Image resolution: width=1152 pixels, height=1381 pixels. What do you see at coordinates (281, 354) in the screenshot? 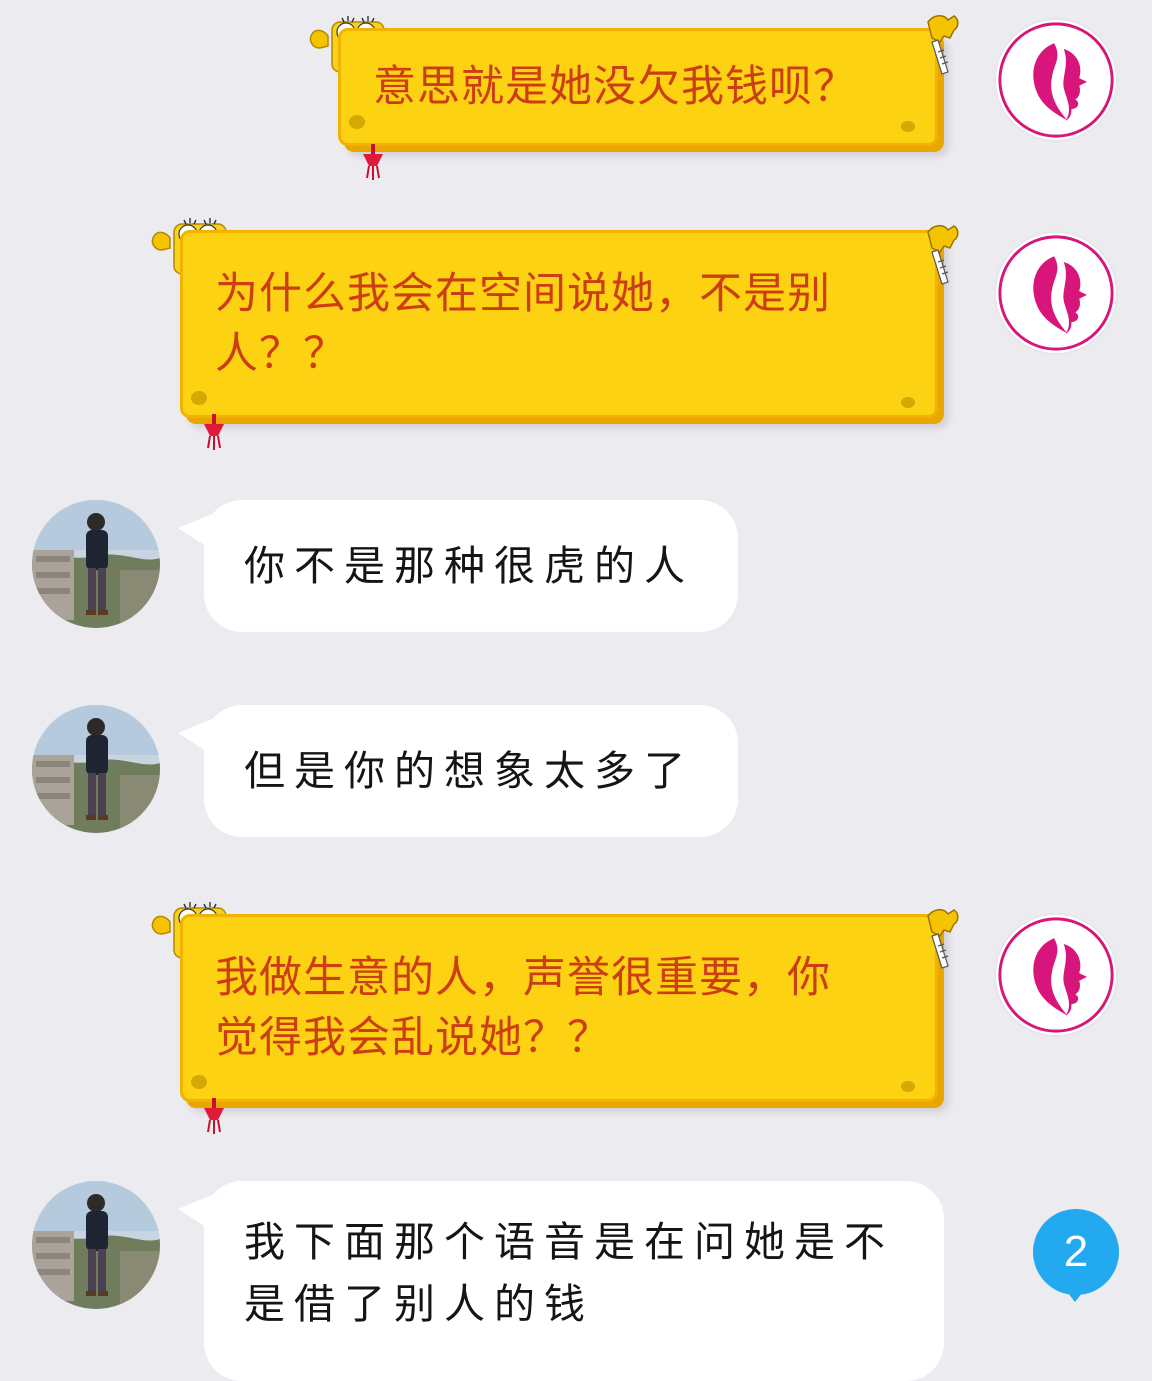
I see `message-line: 人？？` at bounding box center [281, 354].